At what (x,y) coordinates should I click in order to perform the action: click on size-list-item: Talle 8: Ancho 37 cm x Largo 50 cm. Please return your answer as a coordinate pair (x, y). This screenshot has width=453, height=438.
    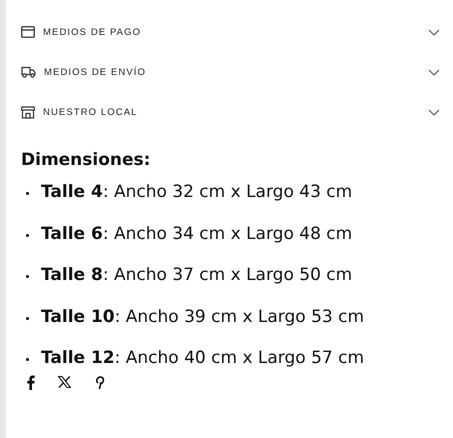
    Looking at the image, I should click on (188, 275).